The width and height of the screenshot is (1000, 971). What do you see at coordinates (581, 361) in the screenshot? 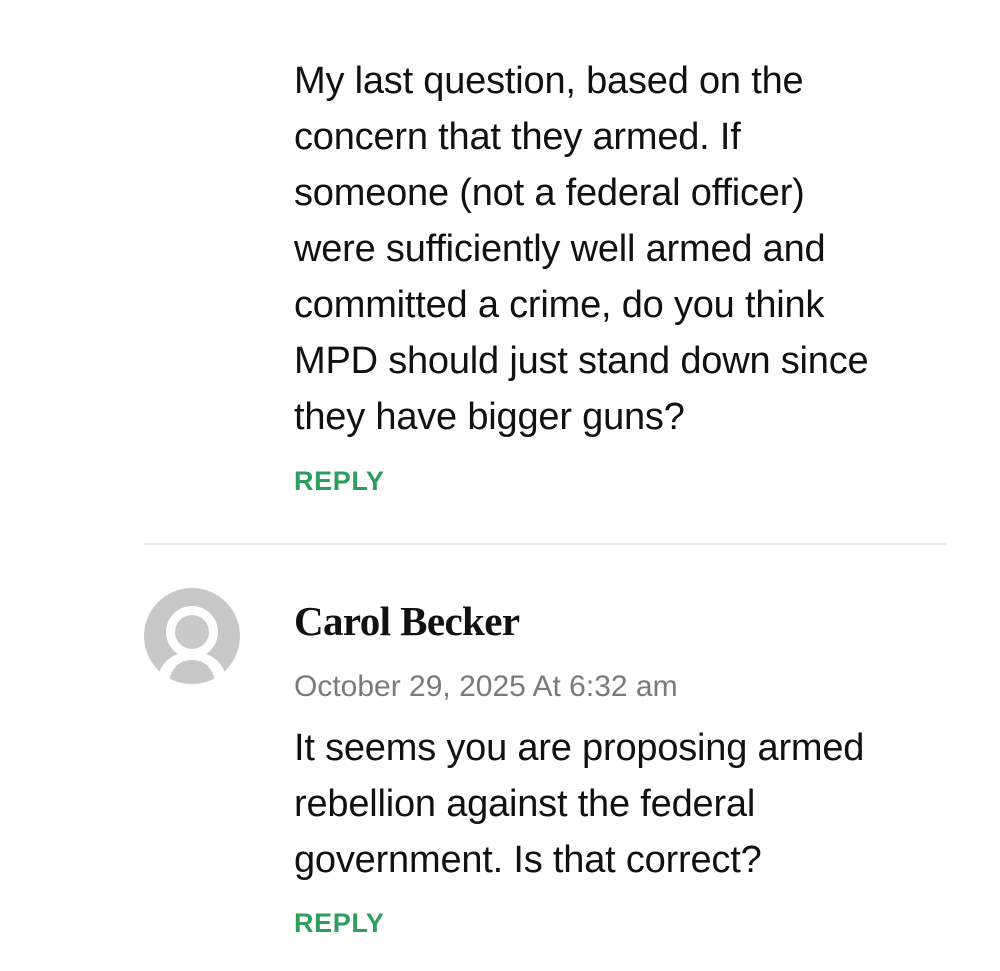
I see `comment-body-line: MPD should just stand down since` at bounding box center [581, 361].